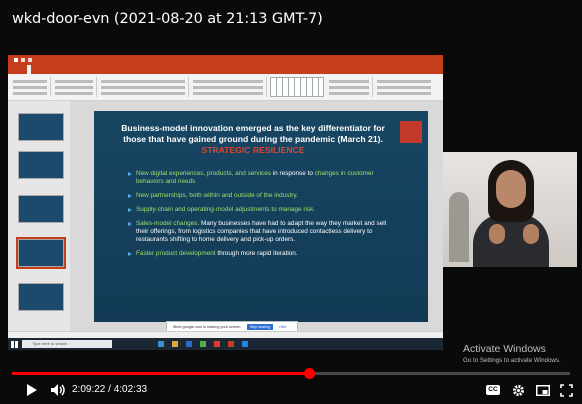 This screenshot has height=404, width=582. Describe the element at coordinates (512, 360) in the screenshot. I see `watermark-subtitle: Go to Settings to activate Windows.` at that location.